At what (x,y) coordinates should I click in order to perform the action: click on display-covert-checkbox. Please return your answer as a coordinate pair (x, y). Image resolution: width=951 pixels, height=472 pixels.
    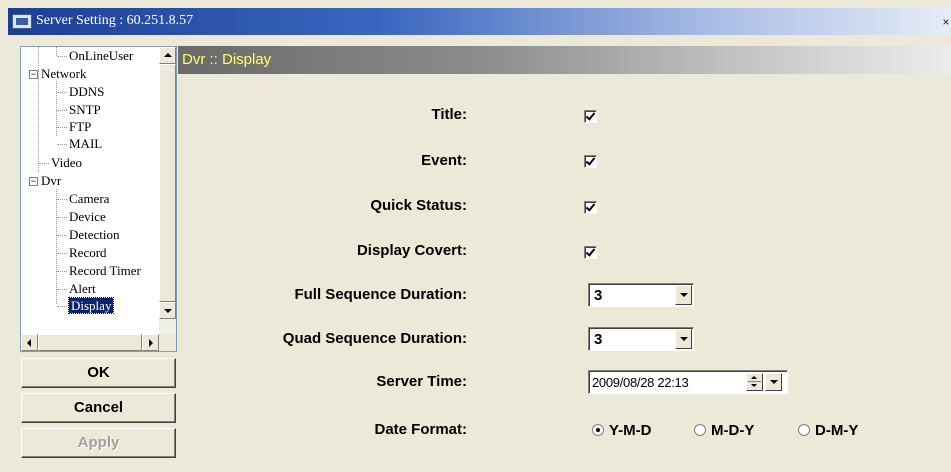
    Looking at the image, I should click on (590, 252).